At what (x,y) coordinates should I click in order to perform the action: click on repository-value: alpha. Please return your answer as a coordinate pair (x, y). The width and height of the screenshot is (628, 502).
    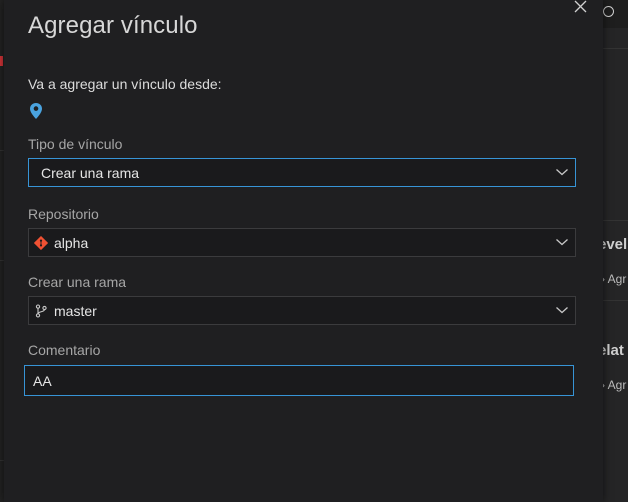
    Looking at the image, I should click on (71, 242).